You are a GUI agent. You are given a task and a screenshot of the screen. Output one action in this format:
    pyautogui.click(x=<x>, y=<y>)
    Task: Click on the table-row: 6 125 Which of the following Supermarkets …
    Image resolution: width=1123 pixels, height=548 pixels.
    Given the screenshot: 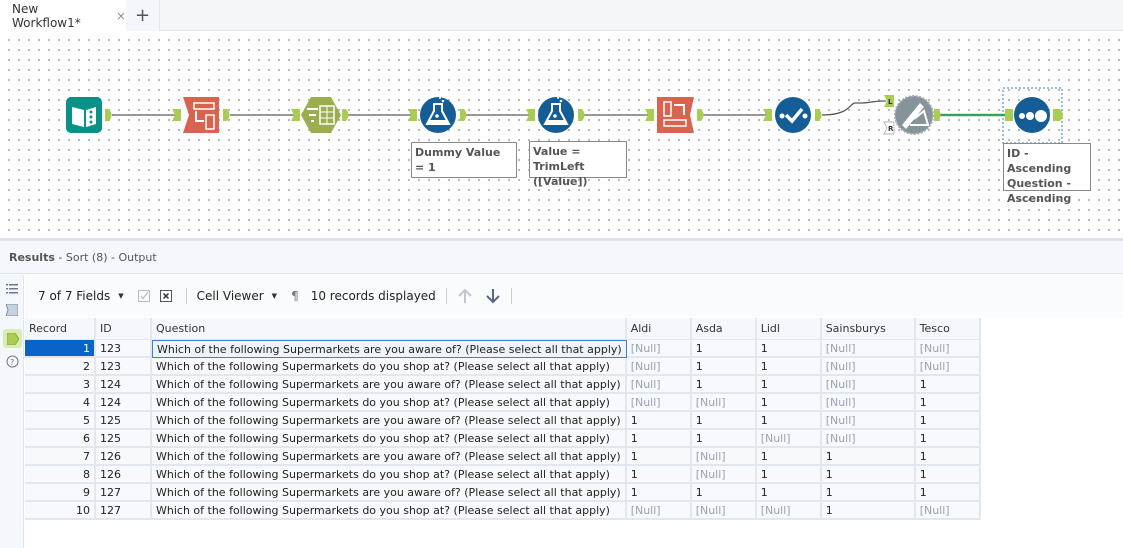 What is the action you would take?
    pyautogui.click(x=503, y=439)
    